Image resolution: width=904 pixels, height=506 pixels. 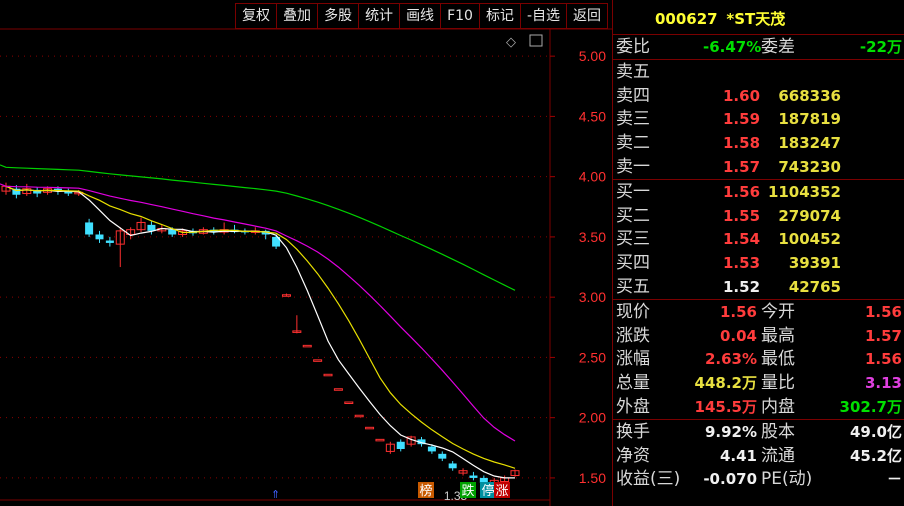 What do you see at coordinates (592, 297) in the screenshot?
I see `y-tick-label: 3.00` at bounding box center [592, 297].